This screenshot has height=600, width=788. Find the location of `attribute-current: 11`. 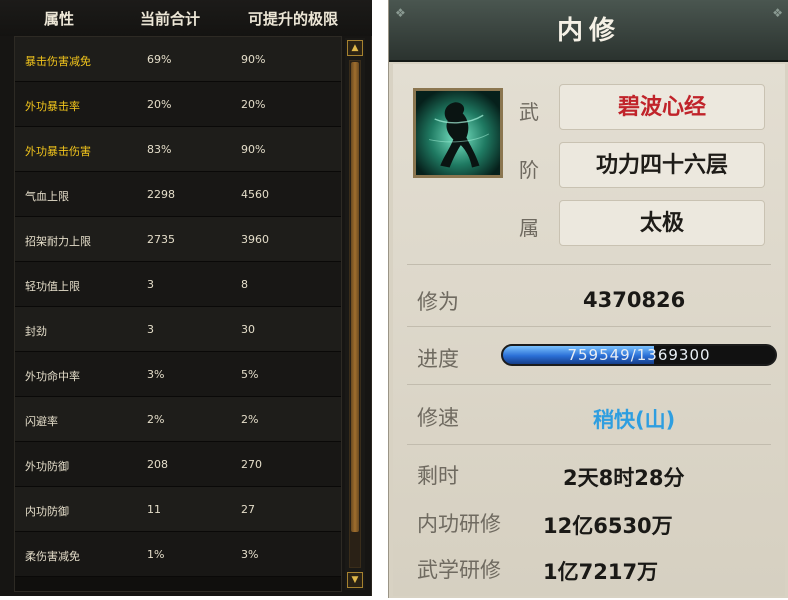

attribute-current: 11 is located at coordinates (154, 509).